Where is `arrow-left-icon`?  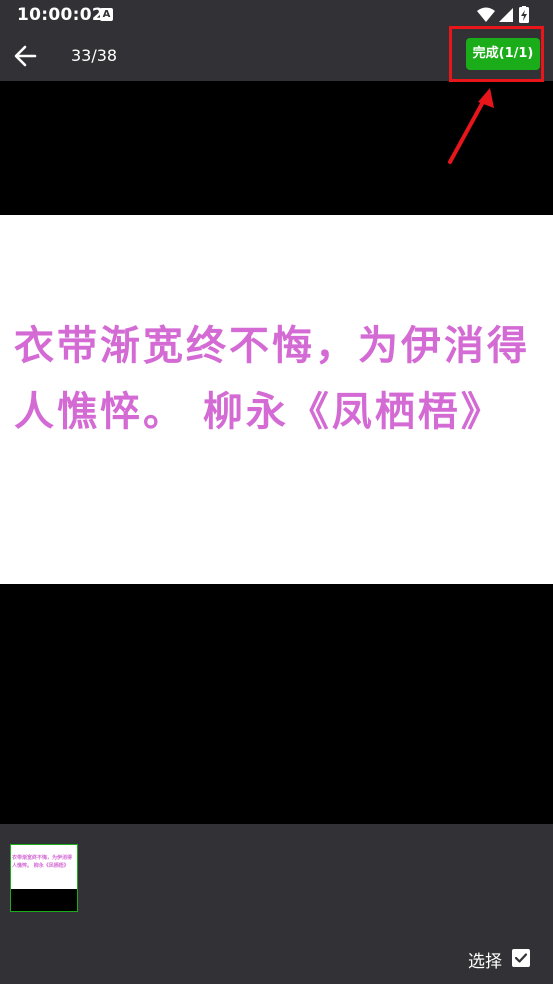
arrow-left-icon is located at coordinates (25, 56).